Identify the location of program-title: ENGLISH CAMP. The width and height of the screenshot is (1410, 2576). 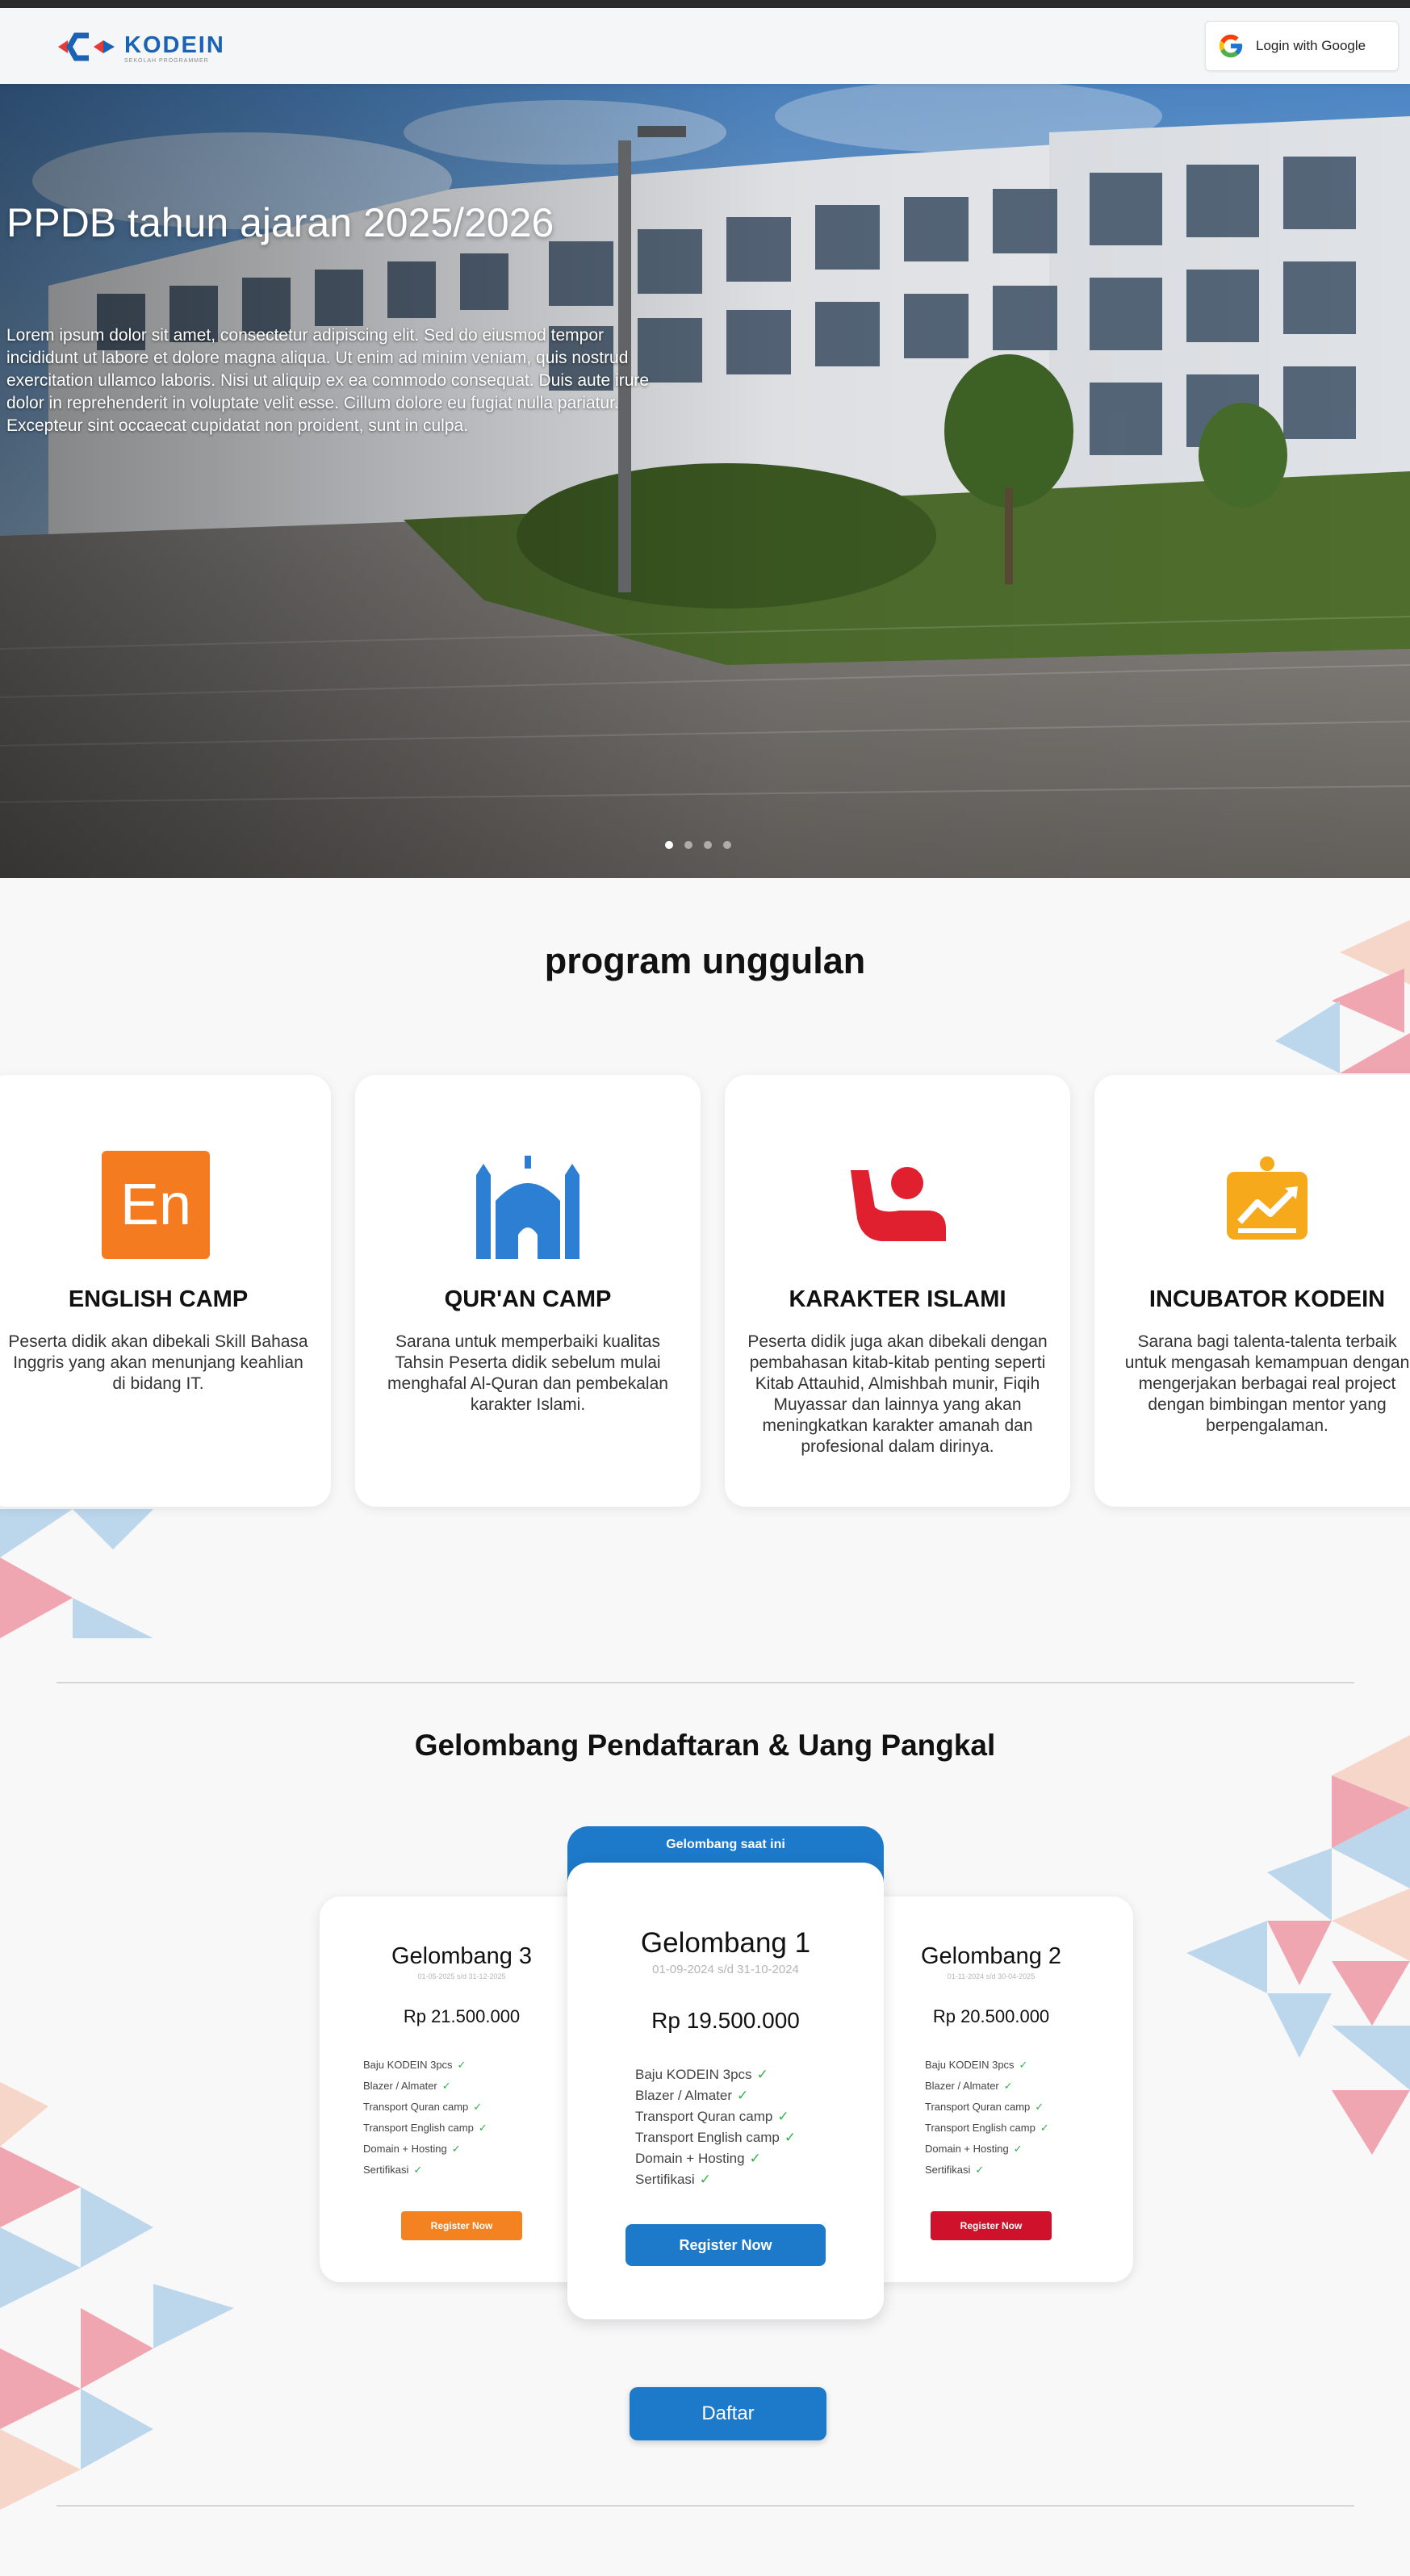
(158, 1299).